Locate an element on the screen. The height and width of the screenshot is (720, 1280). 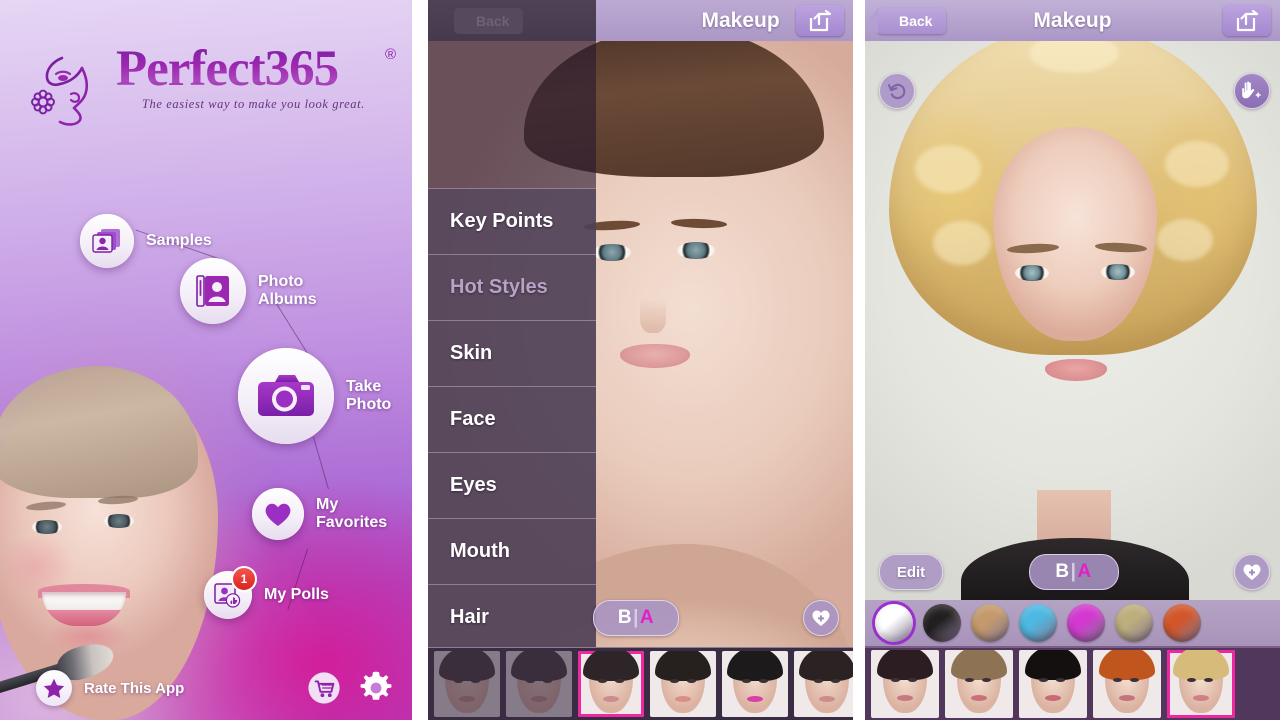
hair-color-magenta is located at coordinates (1086, 623).